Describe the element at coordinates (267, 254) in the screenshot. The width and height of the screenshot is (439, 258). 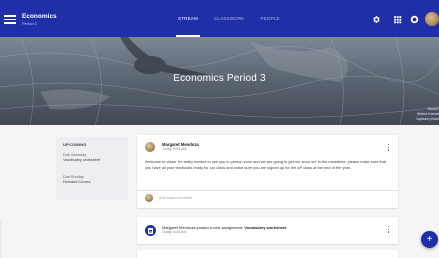
I see `stream-card` at that location.